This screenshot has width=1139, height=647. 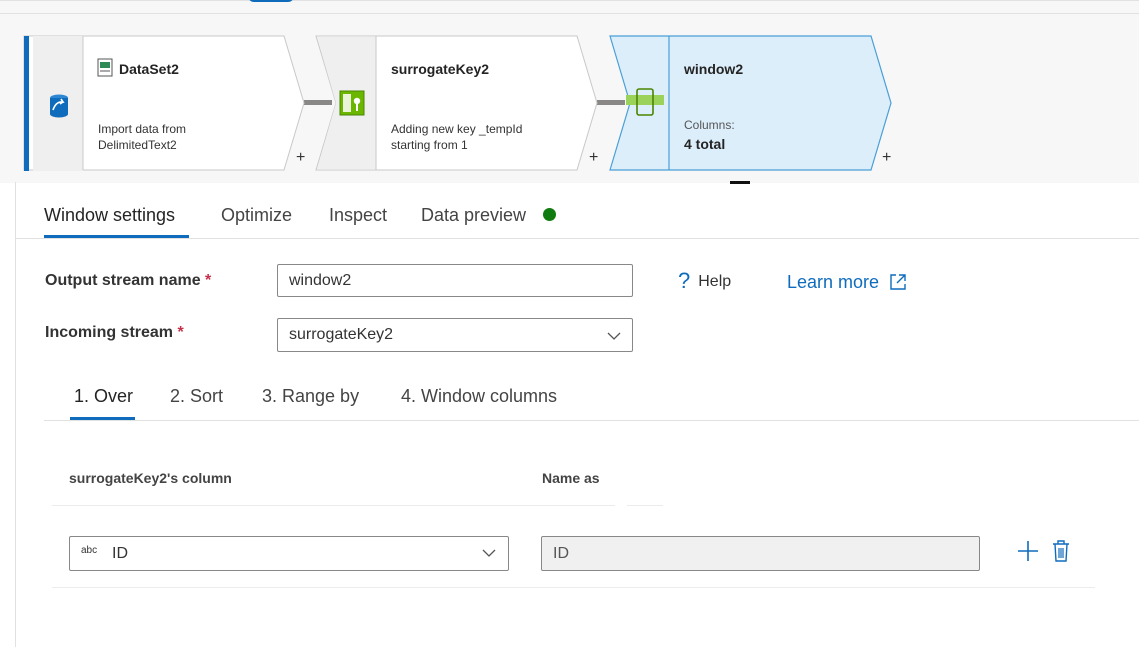 What do you see at coordinates (123, 280) in the screenshot?
I see `label-text: Output stream name` at bounding box center [123, 280].